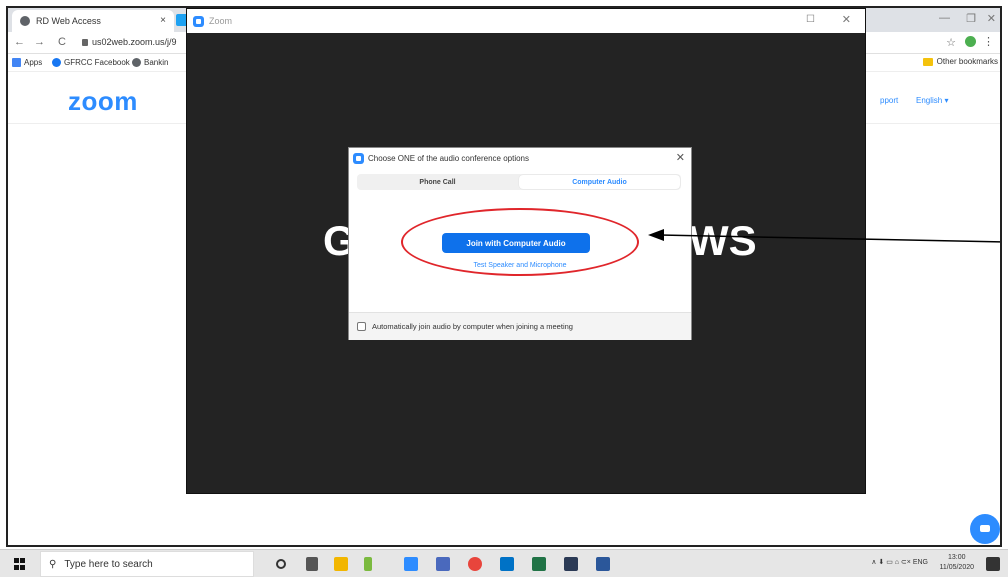  I want to click on annotation-arrow, so click(824, 236).